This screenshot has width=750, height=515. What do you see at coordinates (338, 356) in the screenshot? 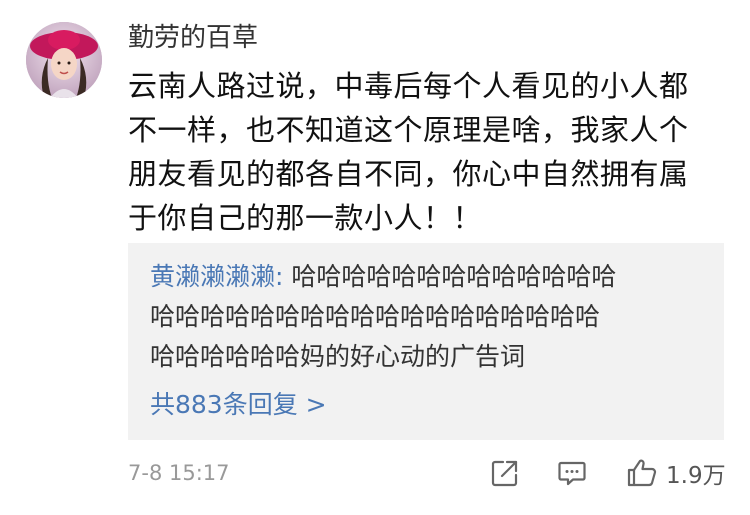
I see `reply-line: 哈哈哈哈哈哈妈的好心动的广告词` at bounding box center [338, 356].